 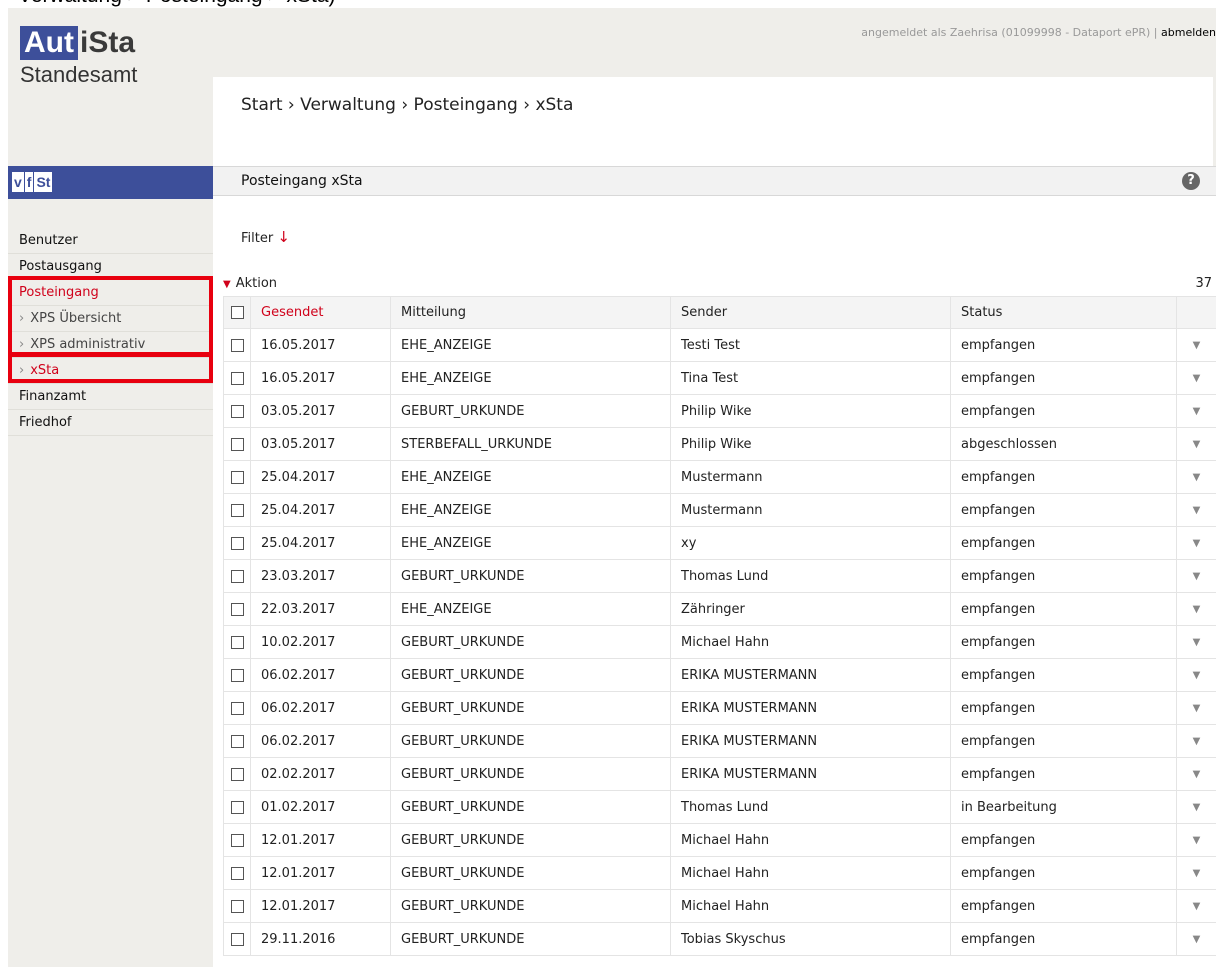 I want to click on sidebar-item-friedhof: Friedhof, so click(x=110, y=423).